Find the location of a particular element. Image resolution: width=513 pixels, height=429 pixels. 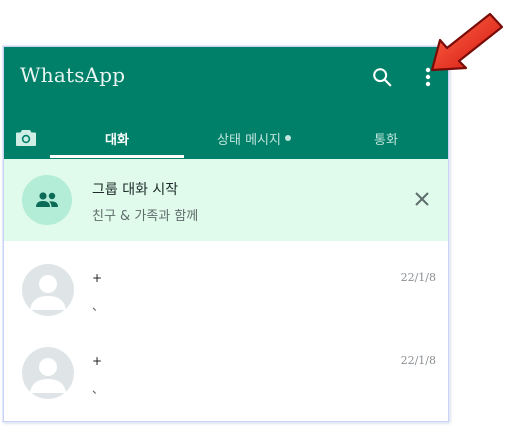

group-avatar is located at coordinates (47, 200).